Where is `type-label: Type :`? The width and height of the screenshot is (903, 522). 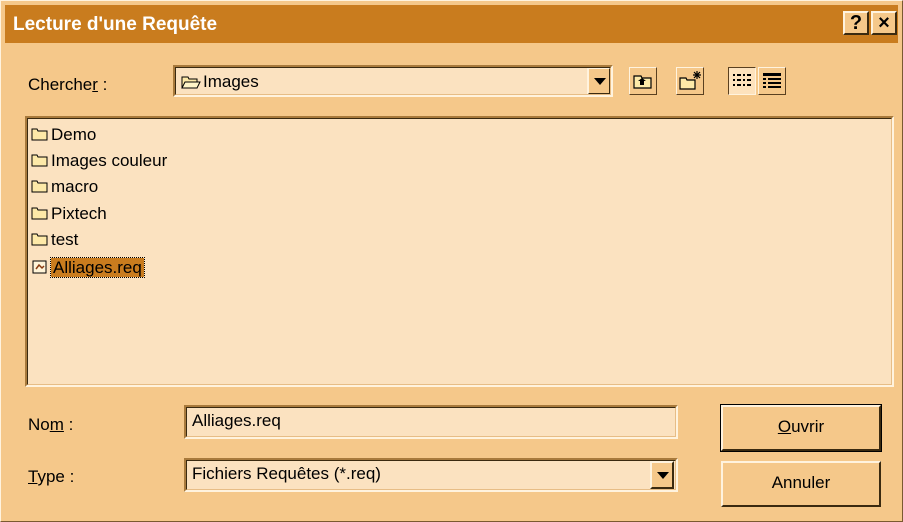
type-label: Type : is located at coordinates (51, 476).